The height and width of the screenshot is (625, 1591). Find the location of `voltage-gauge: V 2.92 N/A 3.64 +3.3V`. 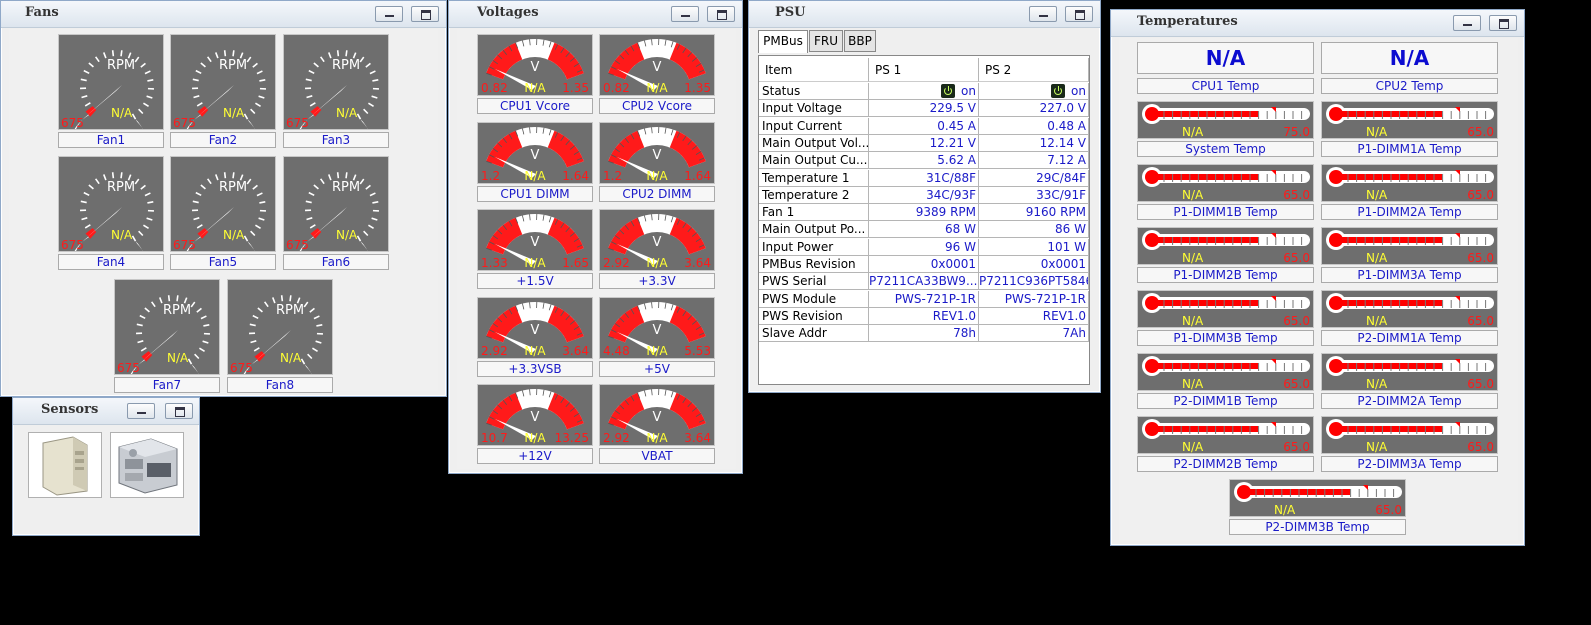

voltage-gauge: V 2.92 N/A 3.64 +3.3V is located at coordinates (657, 250).